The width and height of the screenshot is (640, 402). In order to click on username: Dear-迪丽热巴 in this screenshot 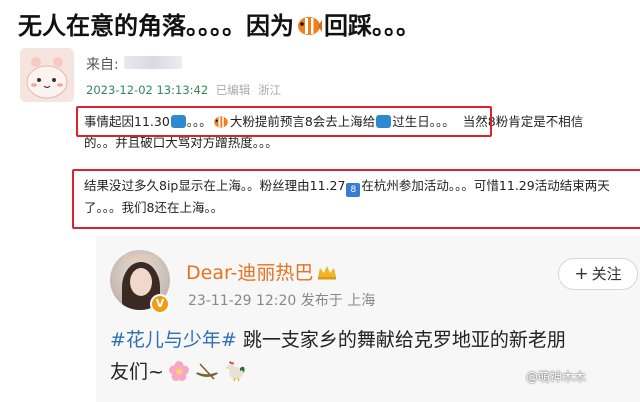, I will do `click(262, 271)`.